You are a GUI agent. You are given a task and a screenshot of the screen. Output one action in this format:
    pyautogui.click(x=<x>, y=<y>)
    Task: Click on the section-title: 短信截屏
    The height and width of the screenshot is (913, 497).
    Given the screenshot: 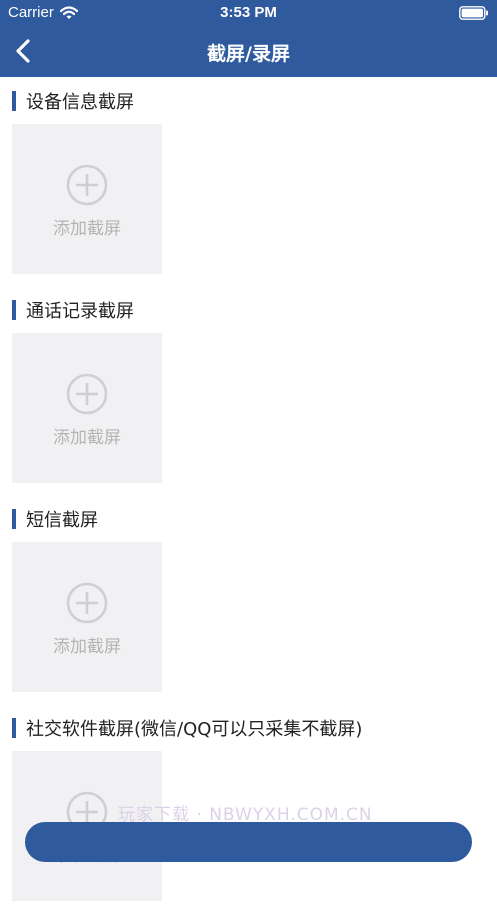 What is the action you would take?
    pyautogui.click(x=55, y=519)
    